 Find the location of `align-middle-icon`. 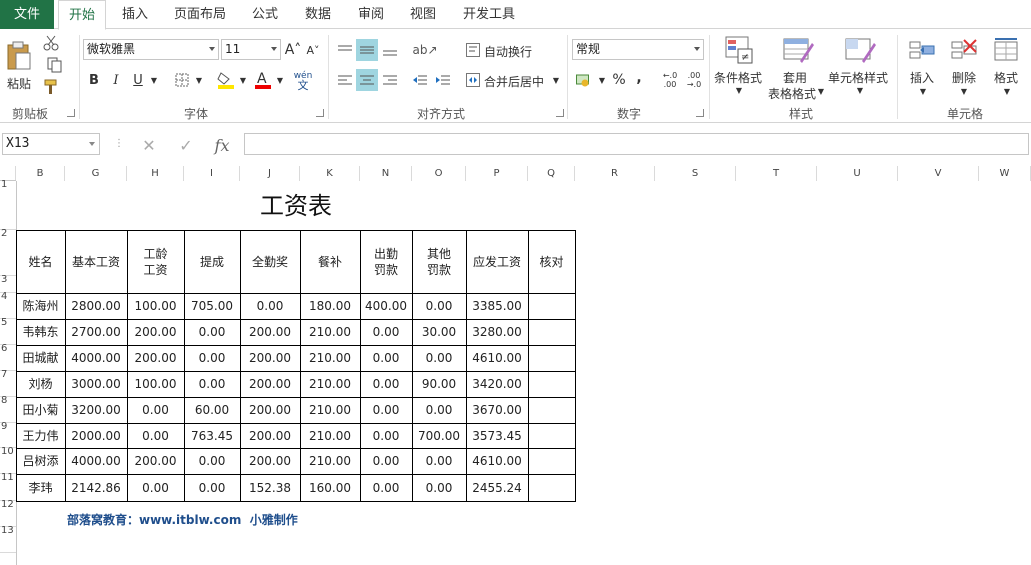

align-middle-icon is located at coordinates (367, 50).